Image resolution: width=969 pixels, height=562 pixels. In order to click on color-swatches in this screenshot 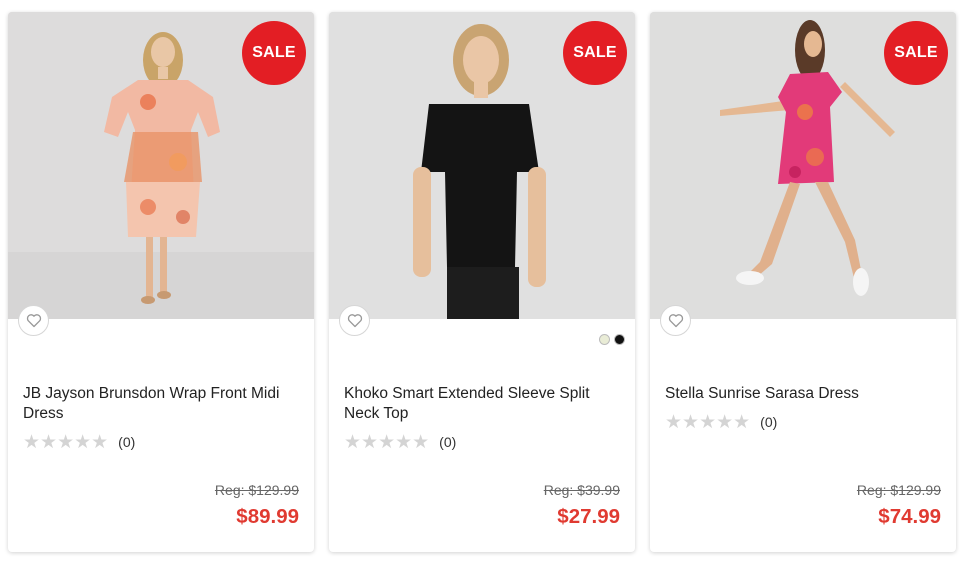, I will do `click(612, 339)`.